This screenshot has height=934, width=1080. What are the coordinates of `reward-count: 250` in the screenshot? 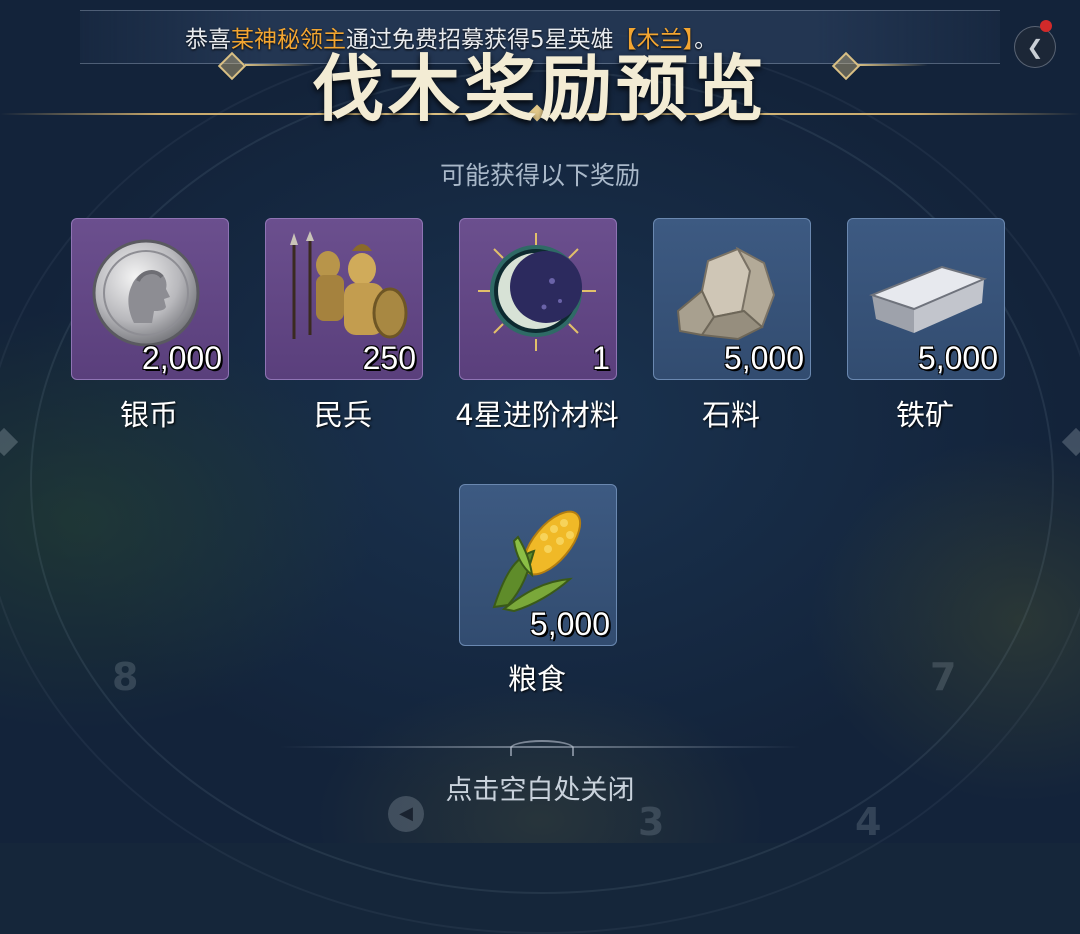 It's located at (389, 358).